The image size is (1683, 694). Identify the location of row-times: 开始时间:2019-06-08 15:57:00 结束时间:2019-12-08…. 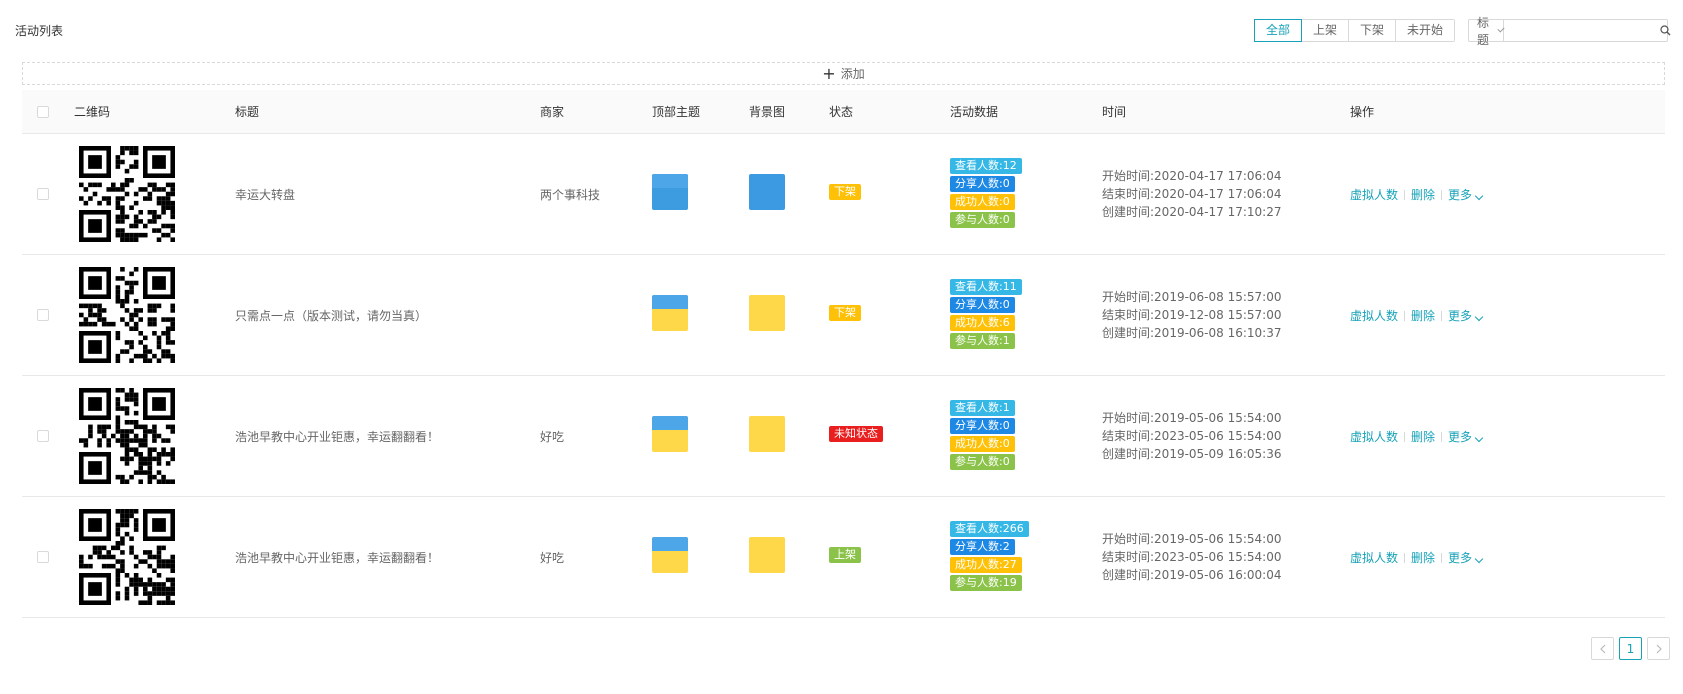
(1192, 315).